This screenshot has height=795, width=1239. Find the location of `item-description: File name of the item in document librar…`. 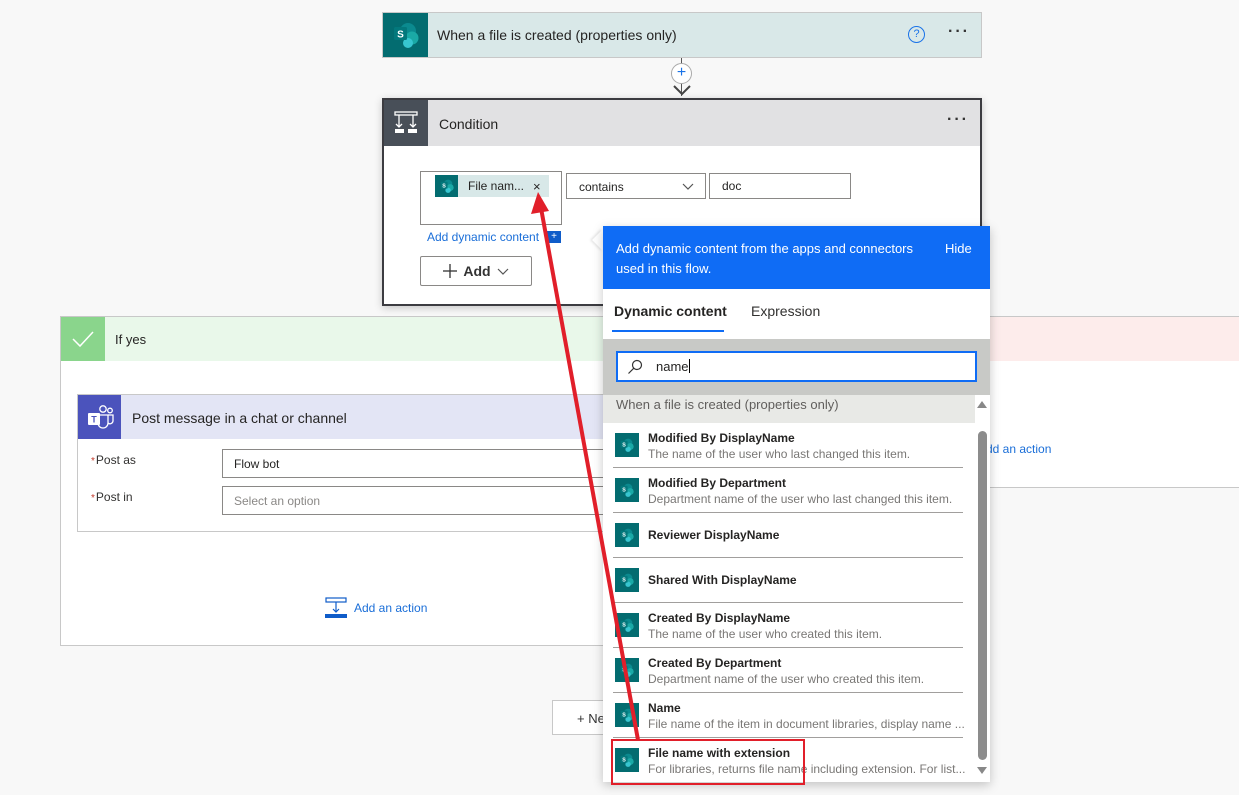

item-description: File name of the item in document librar… is located at coordinates (806, 724).